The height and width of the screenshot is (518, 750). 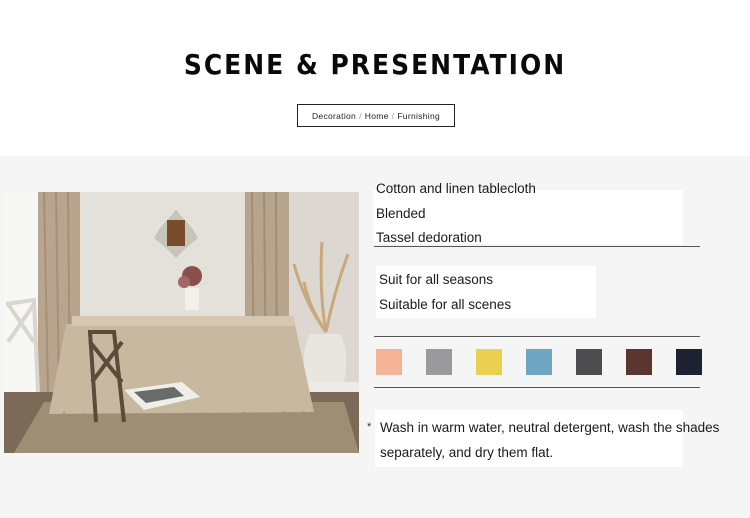 I want to click on page-title: SCENE & PRESENTATION, so click(x=375, y=64).